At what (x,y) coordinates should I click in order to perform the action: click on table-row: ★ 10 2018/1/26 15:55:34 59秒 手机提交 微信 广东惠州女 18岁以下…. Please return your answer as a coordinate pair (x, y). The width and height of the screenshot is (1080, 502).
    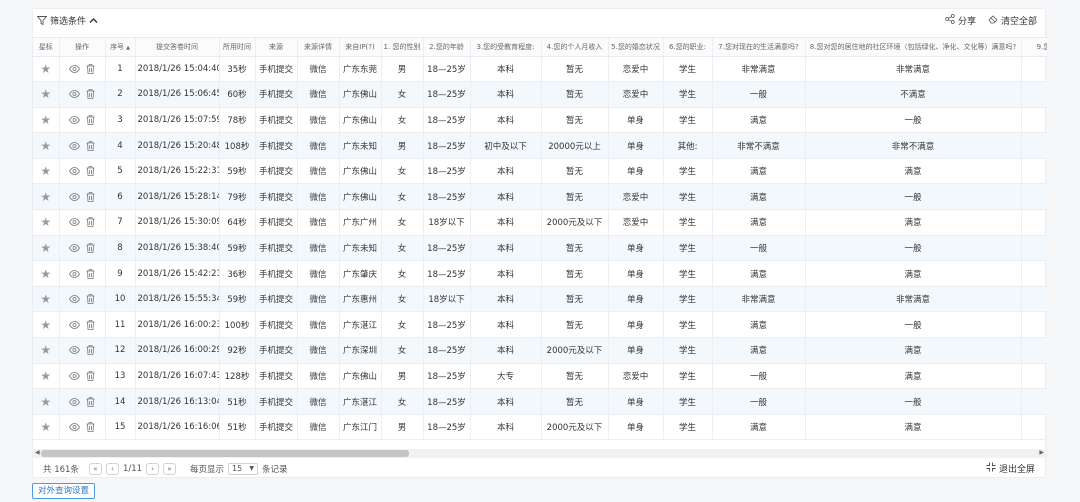
    Looking at the image, I should click on (540, 299).